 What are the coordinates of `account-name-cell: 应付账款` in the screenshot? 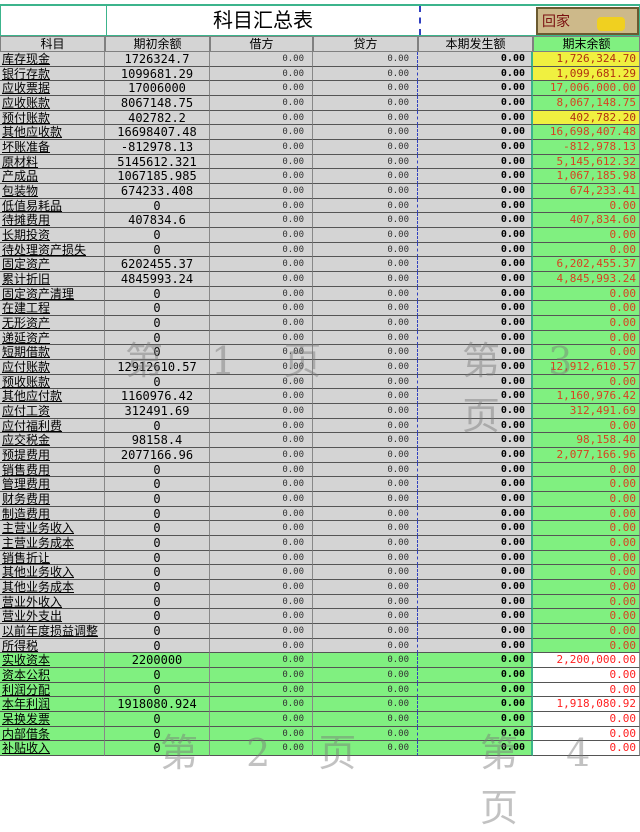 It's located at (52, 367).